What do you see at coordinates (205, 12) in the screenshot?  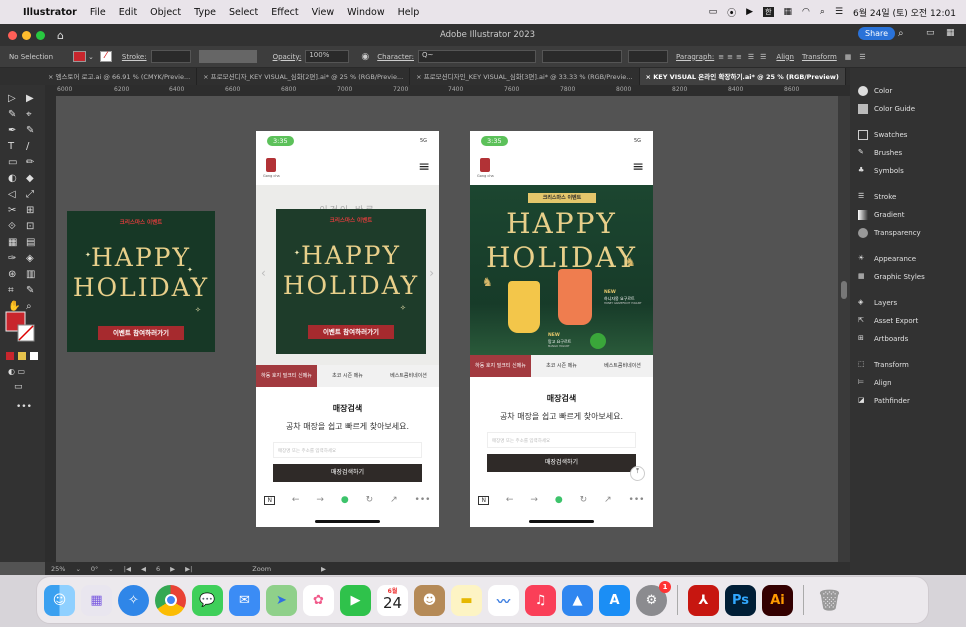 I see `menu-type: Type` at bounding box center [205, 12].